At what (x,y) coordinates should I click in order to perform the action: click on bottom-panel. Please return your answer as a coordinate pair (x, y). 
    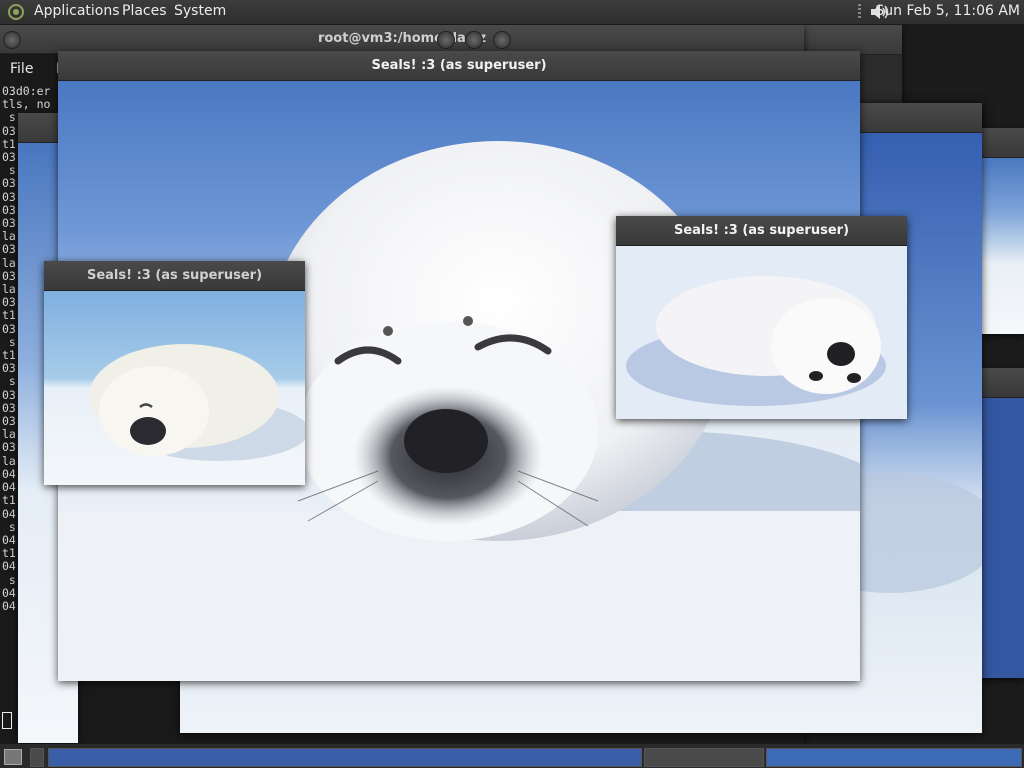
    Looking at the image, I should click on (512, 756).